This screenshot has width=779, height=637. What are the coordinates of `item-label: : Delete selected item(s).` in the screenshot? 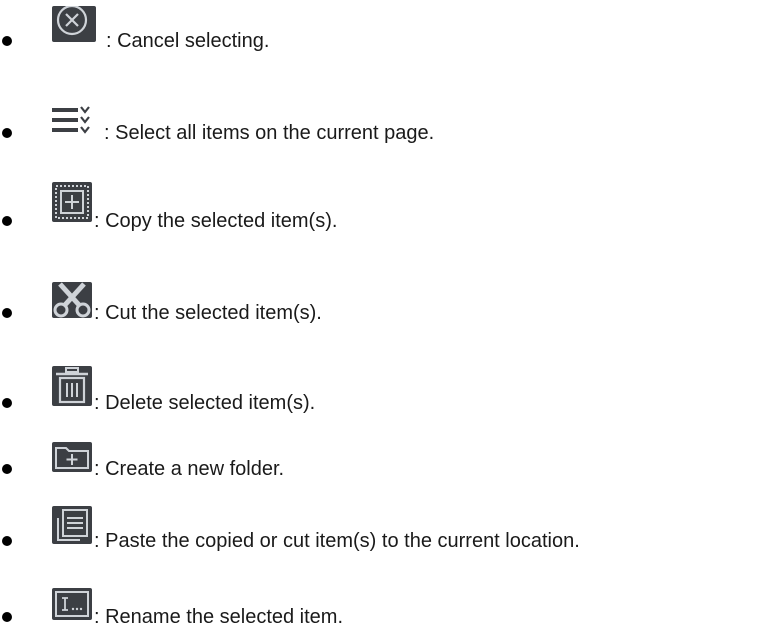 It's located at (205, 403).